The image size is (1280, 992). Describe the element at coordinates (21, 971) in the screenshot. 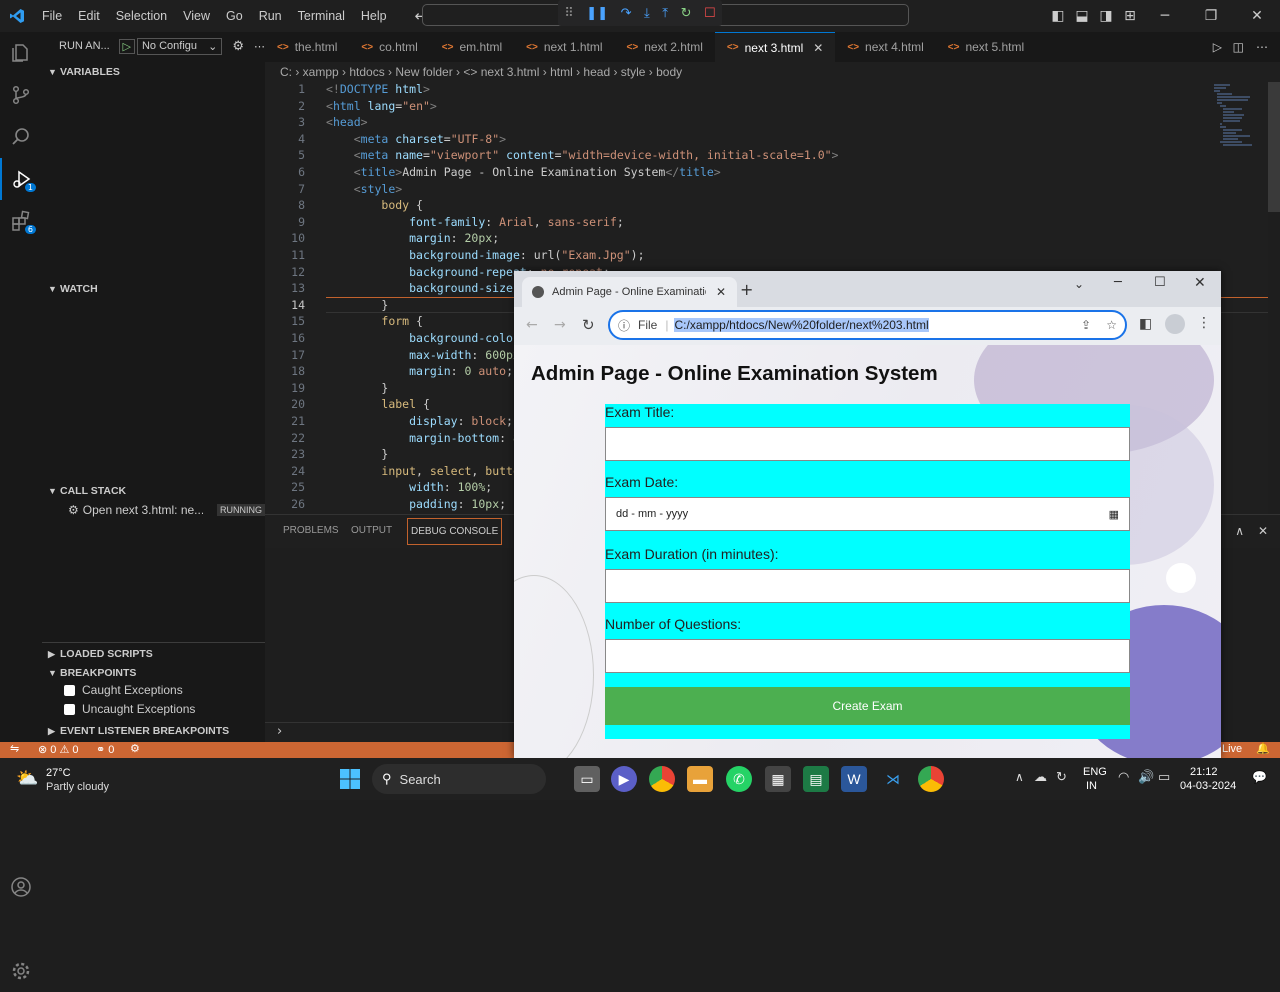

I see `settings-gear-icon` at that location.